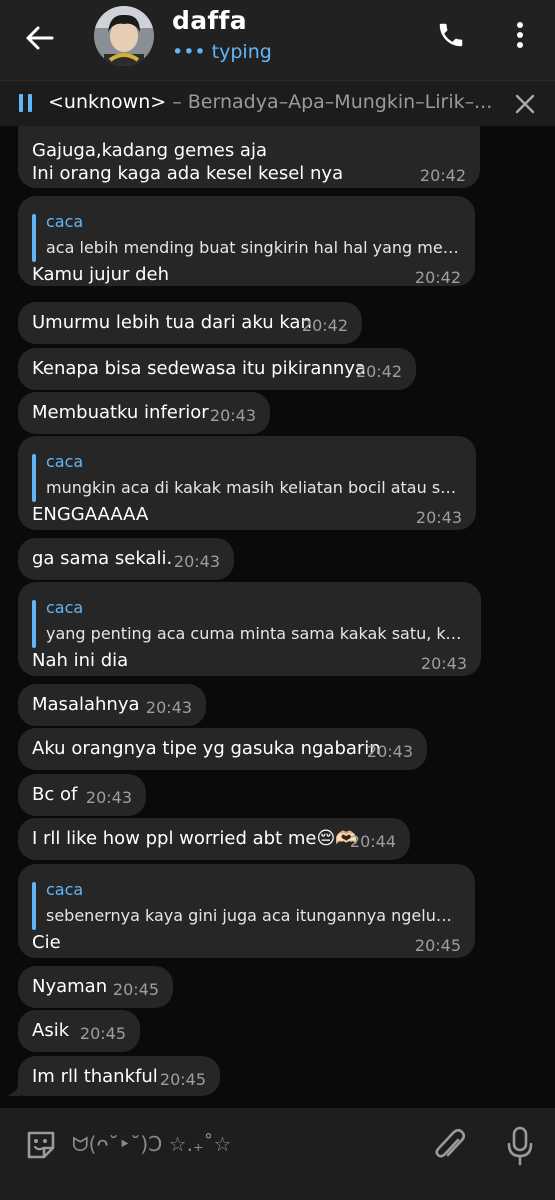 The height and width of the screenshot is (1200, 555). I want to click on message-text: Nah ini dia, so click(80, 660).